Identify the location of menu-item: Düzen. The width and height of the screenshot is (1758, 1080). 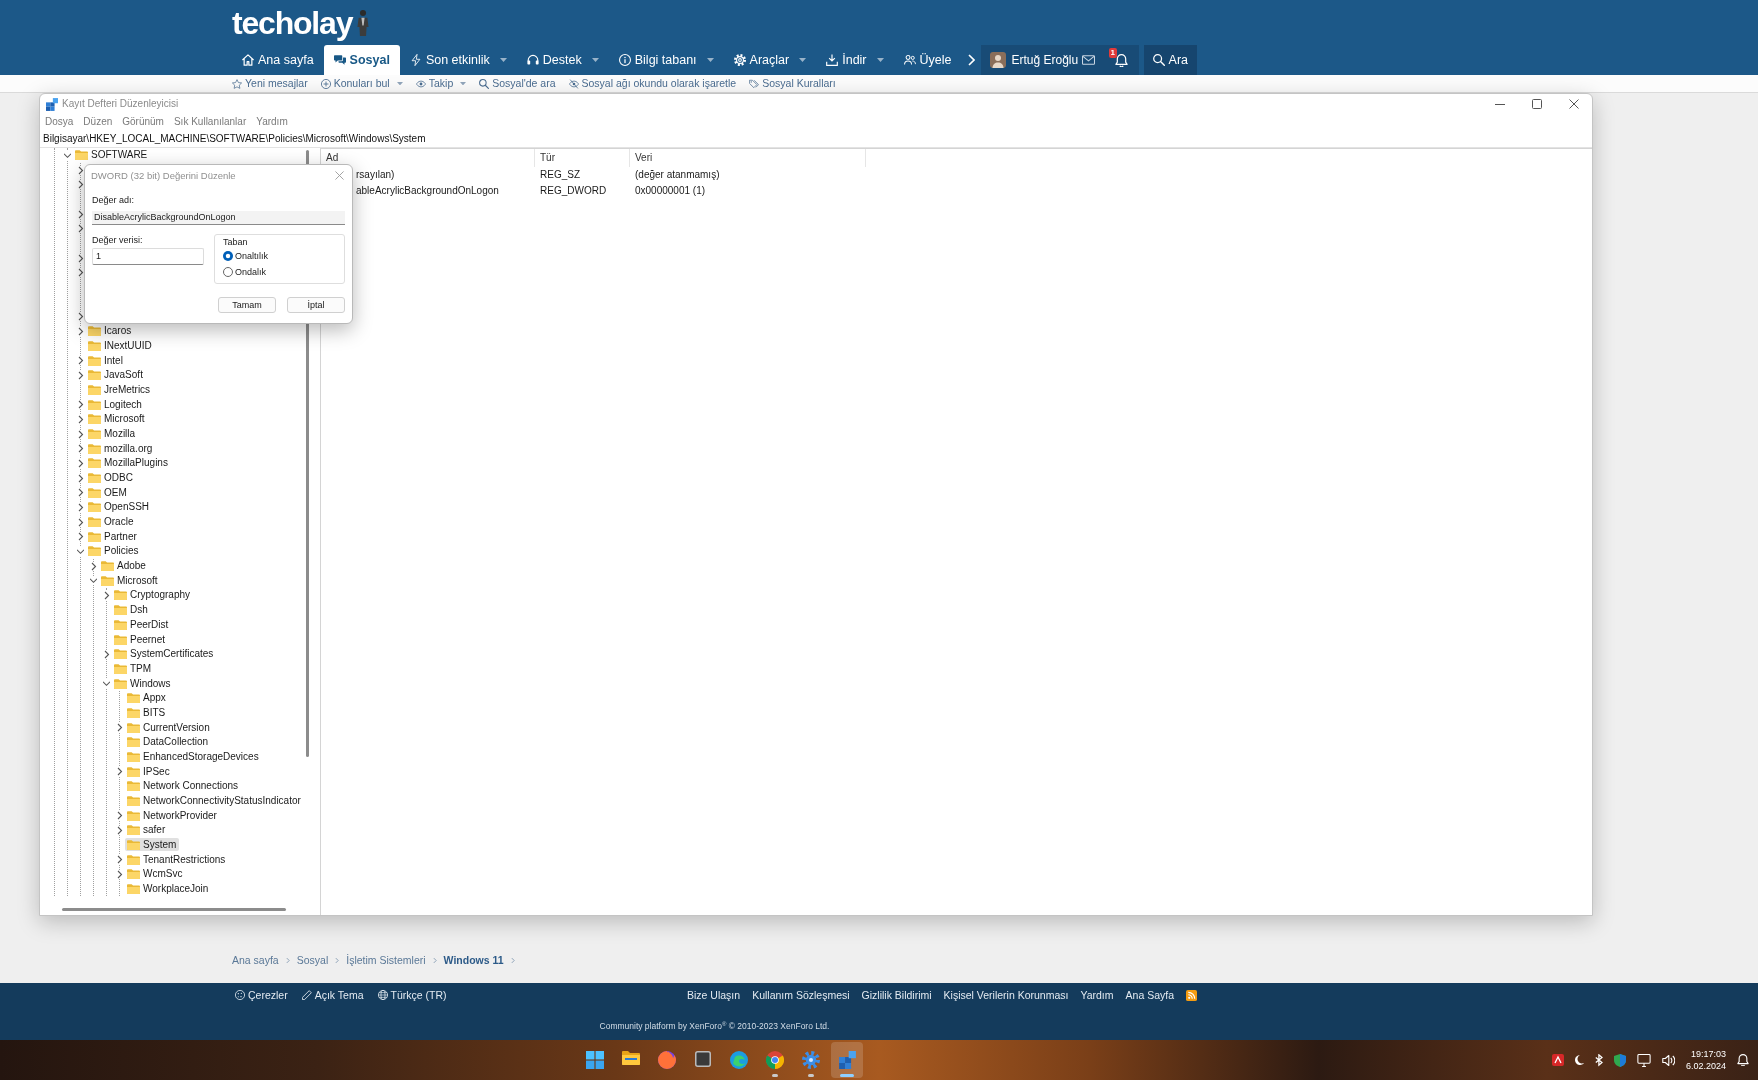
(98, 122).